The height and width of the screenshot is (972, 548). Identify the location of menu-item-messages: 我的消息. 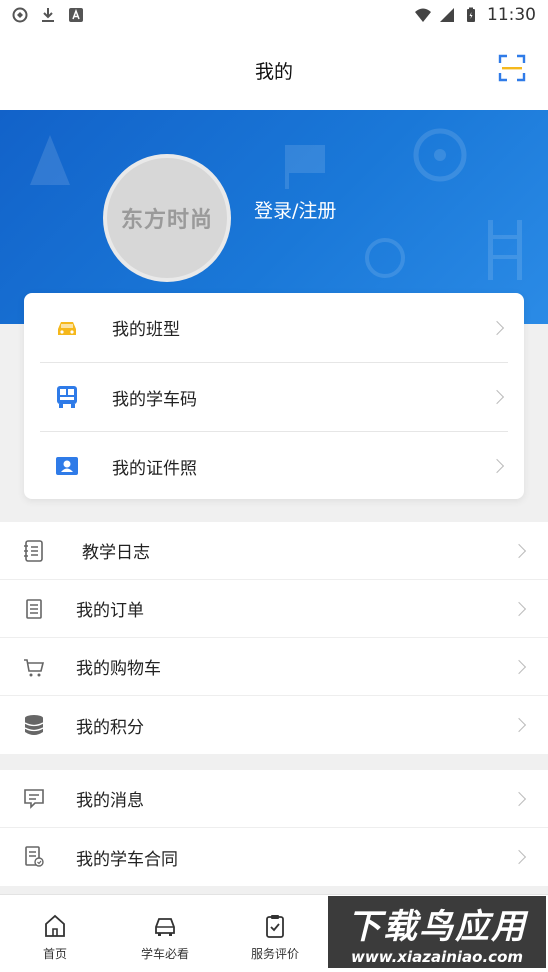
(274, 799).